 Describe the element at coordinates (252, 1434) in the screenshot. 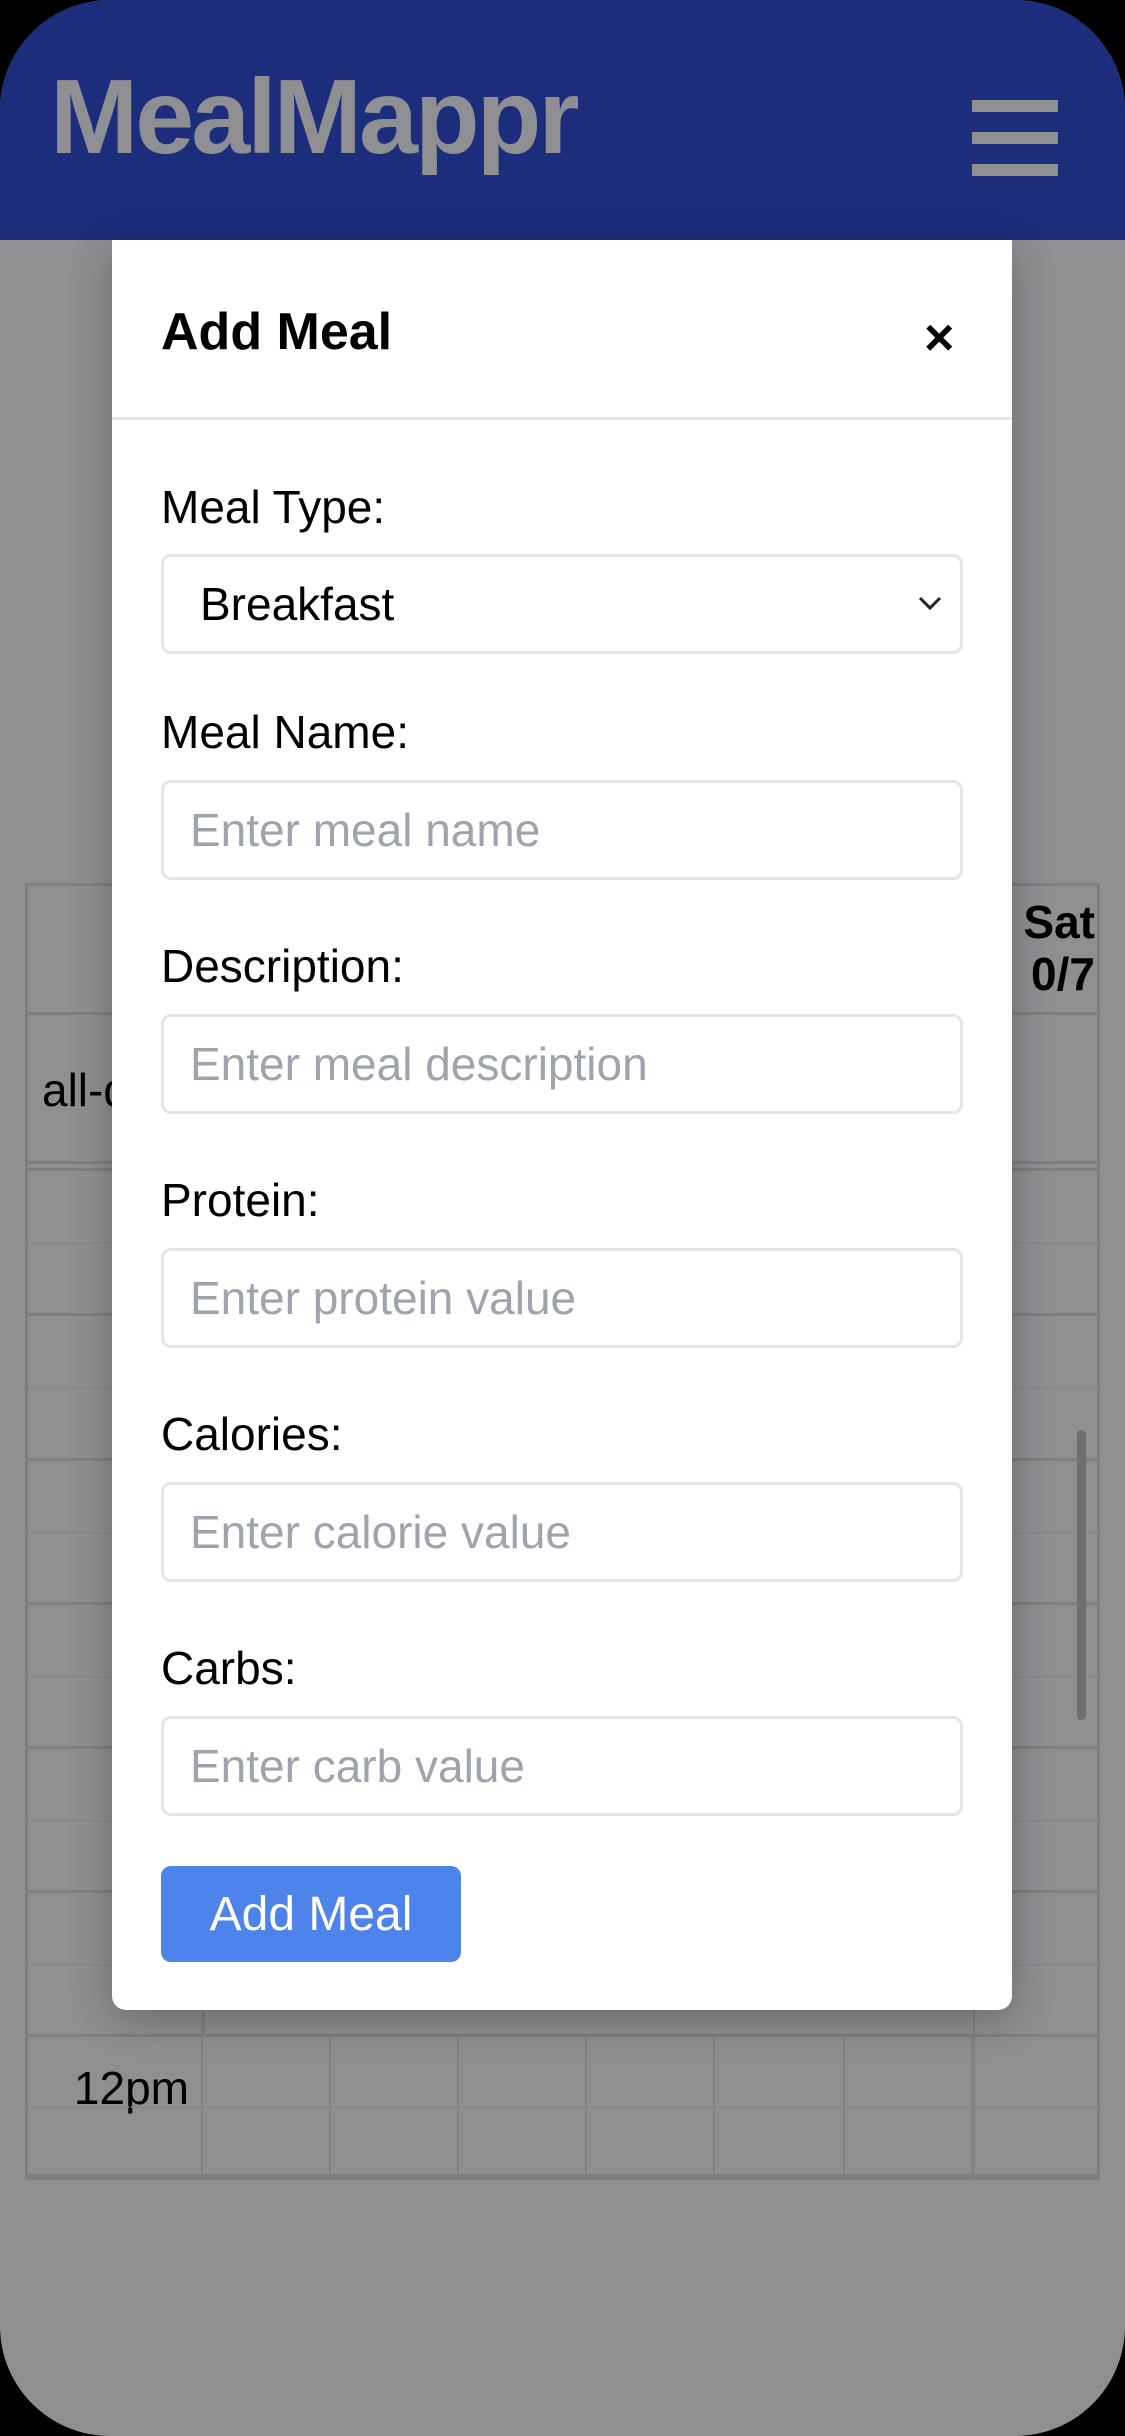

I see `calories-label: Calories:` at that location.